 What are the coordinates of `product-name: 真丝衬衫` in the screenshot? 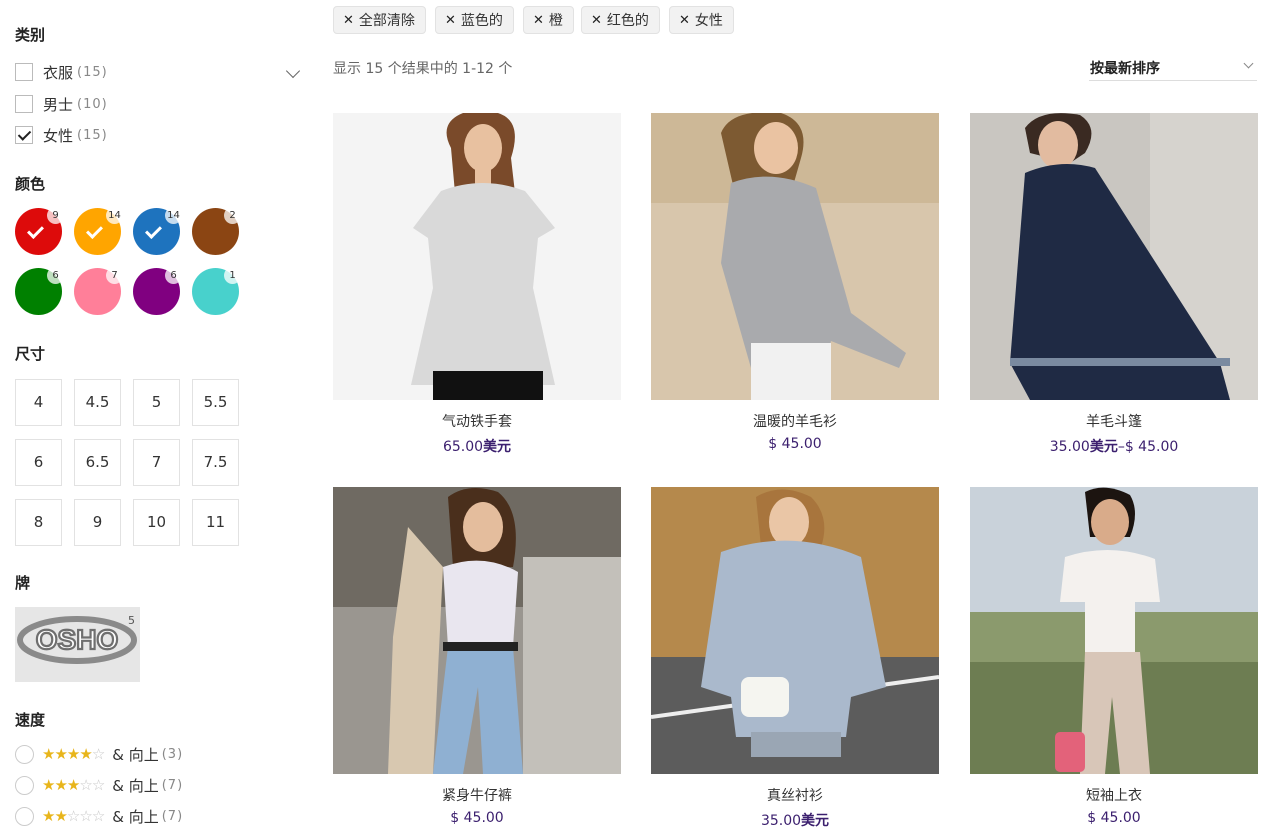 It's located at (795, 795).